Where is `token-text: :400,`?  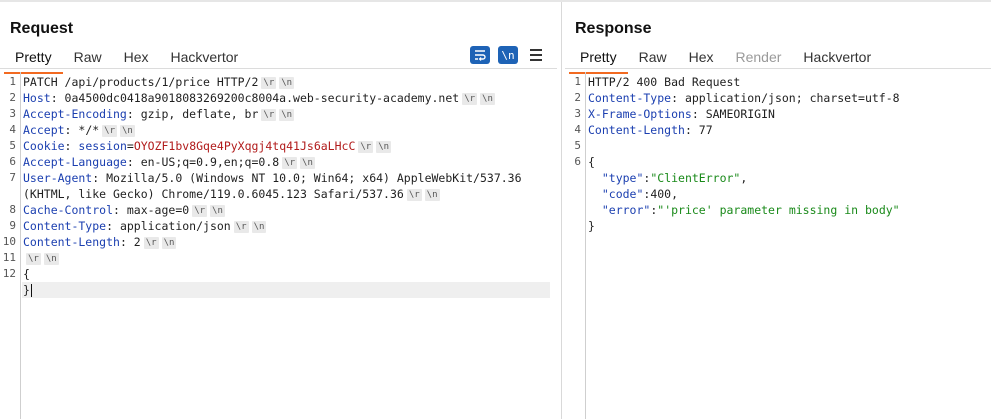
token-text: :400, is located at coordinates (661, 194).